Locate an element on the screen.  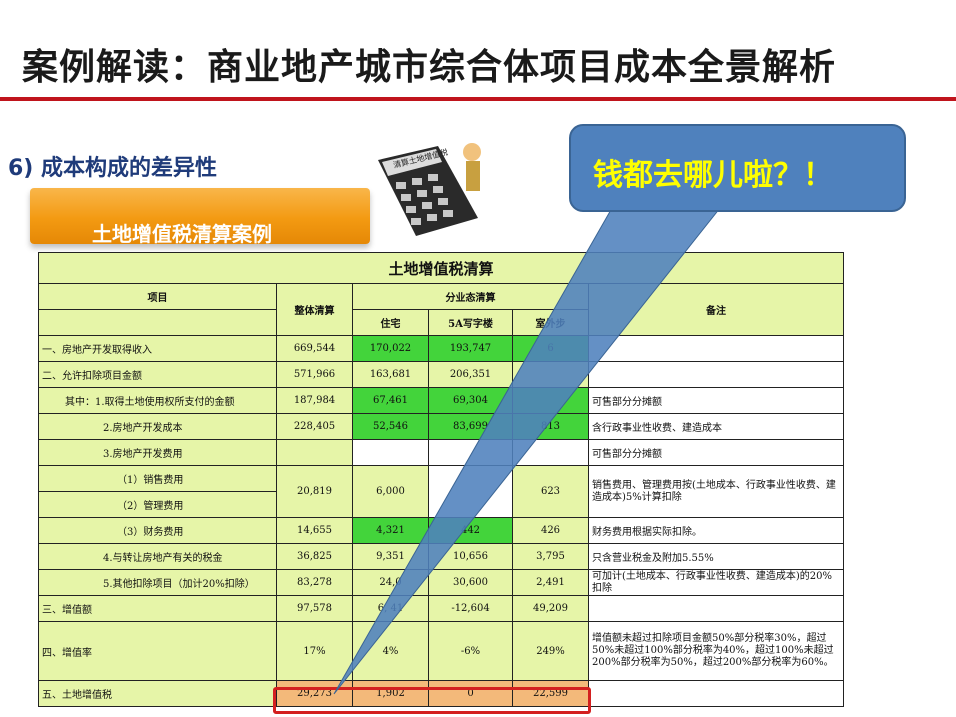
cell-res: 170,022 is located at coordinates (390, 348).